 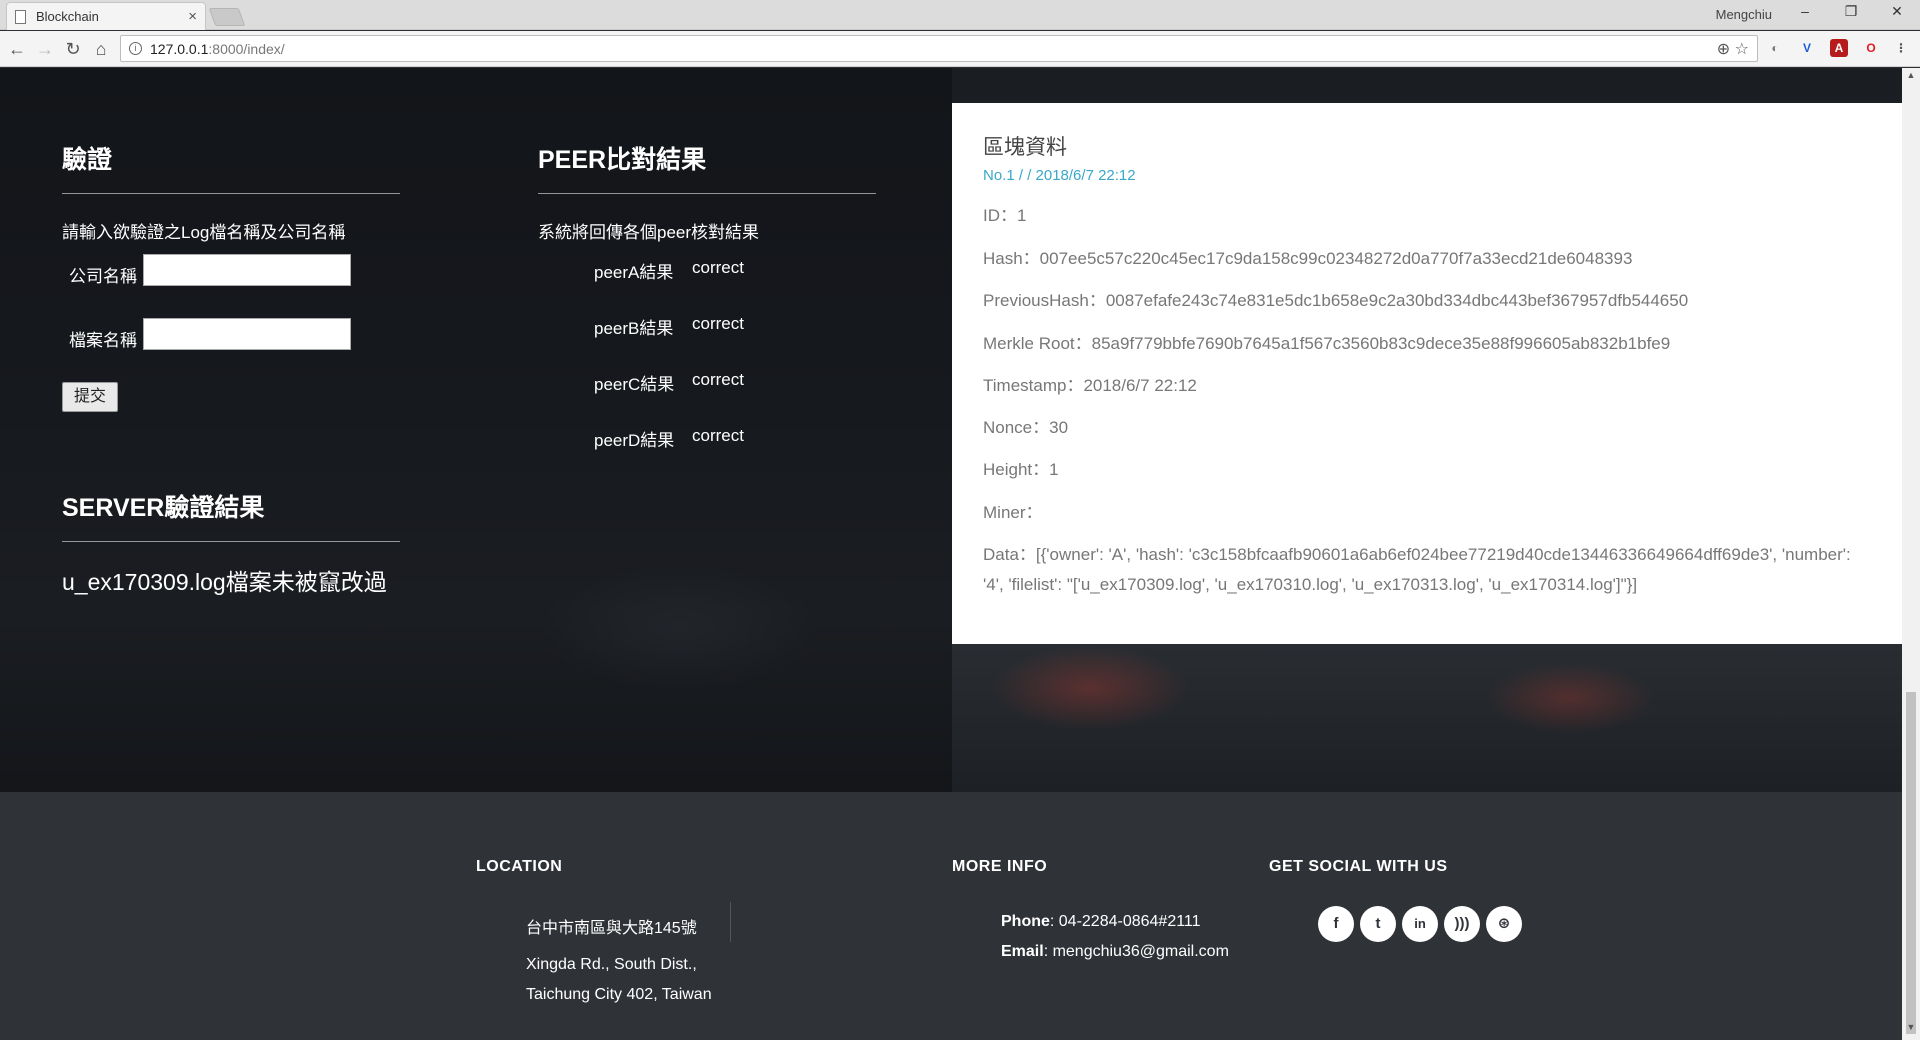 What do you see at coordinates (1021, 469) in the screenshot?
I see `block-height: Height：1` at bounding box center [1021, 469].